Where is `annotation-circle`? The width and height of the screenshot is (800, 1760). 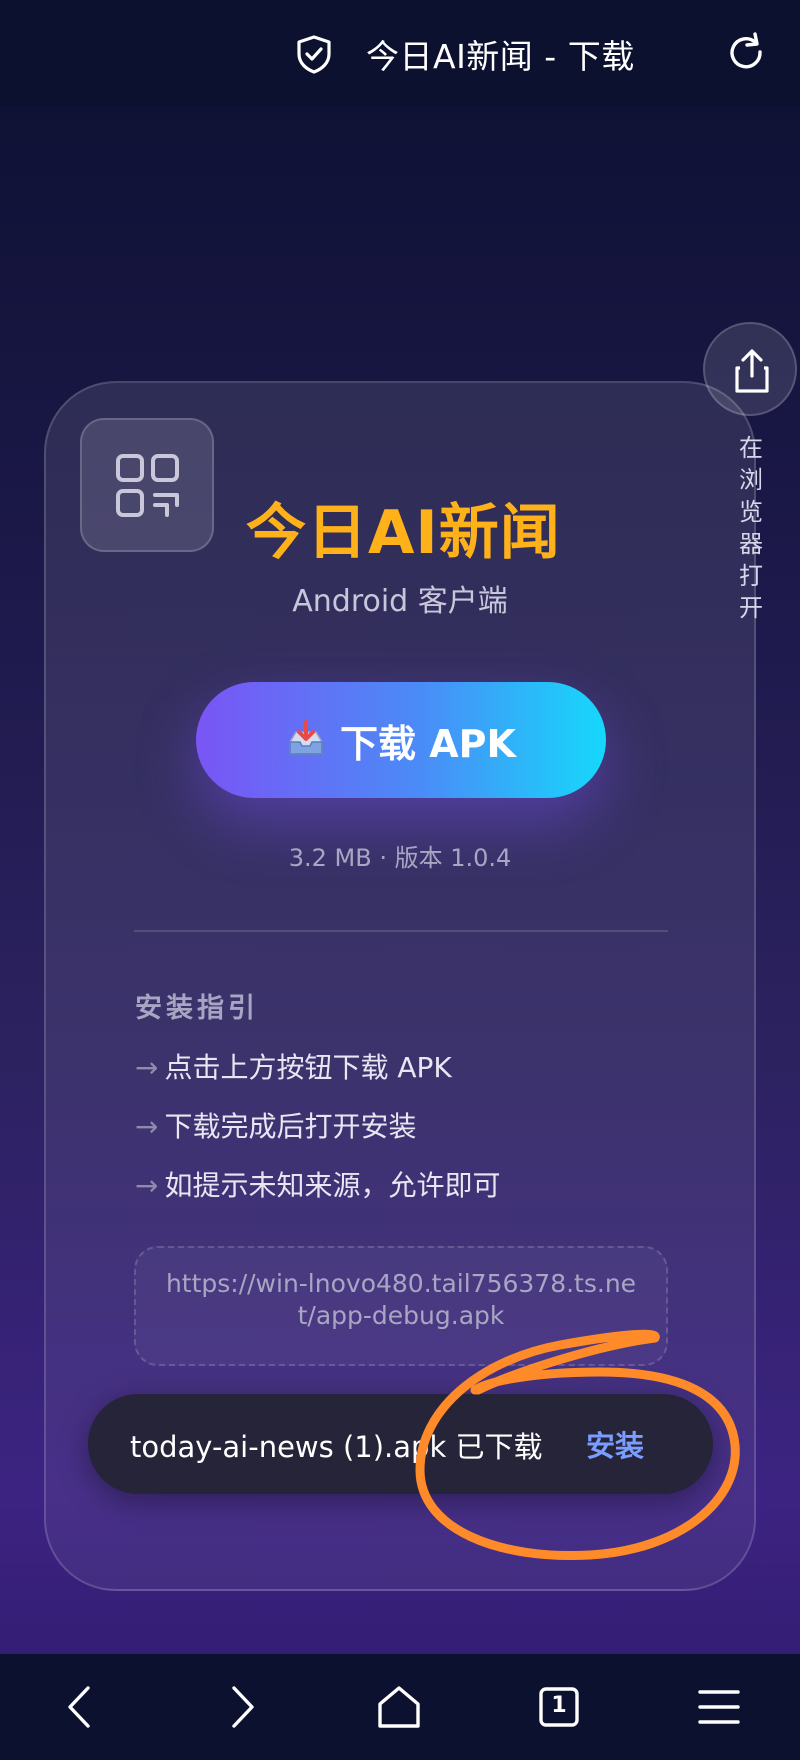 annotation-circle is located at coordinates (577, 1445).